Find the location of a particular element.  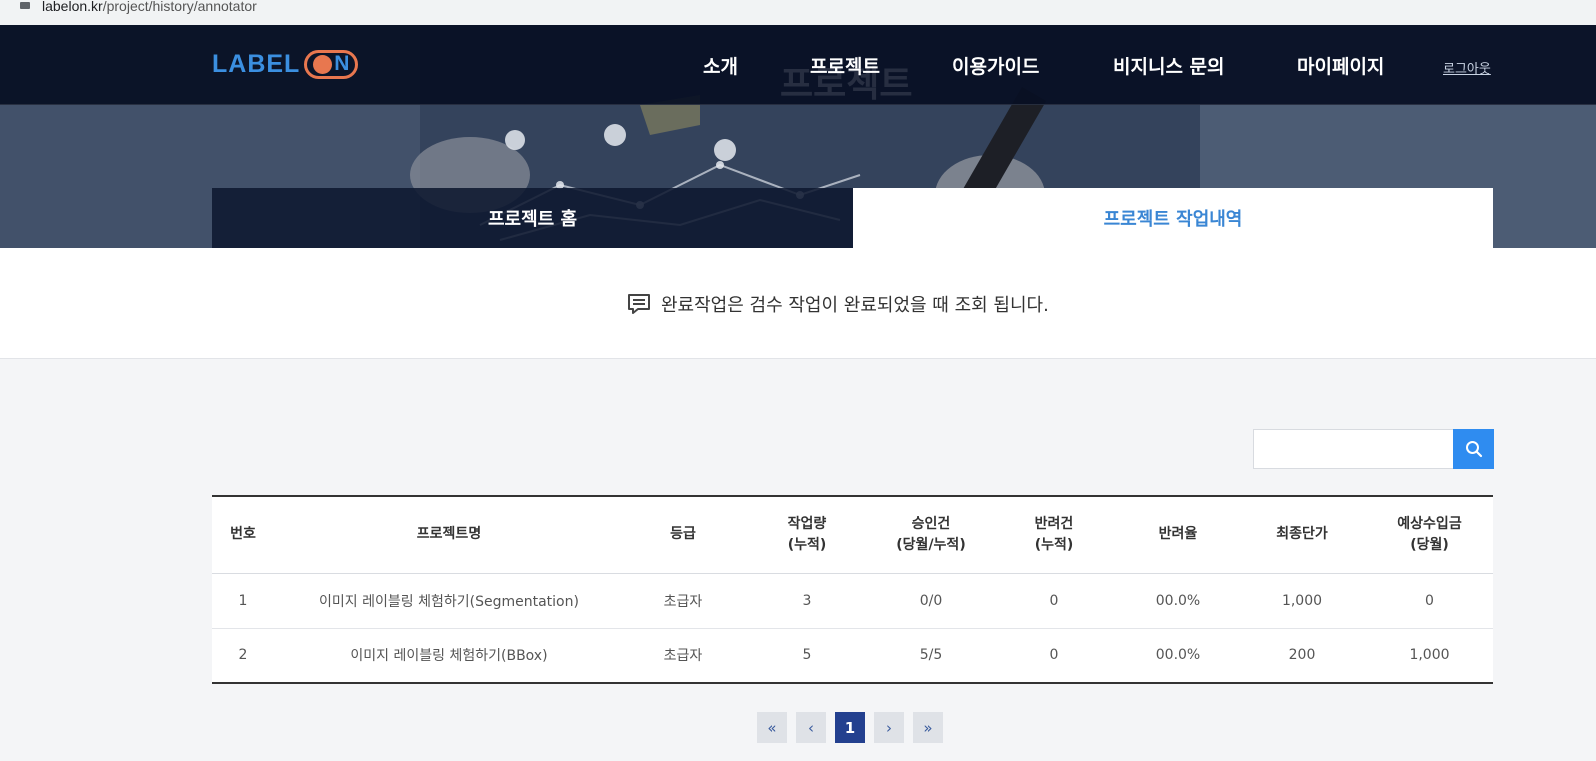

chevron-right-icon: › is located at coordinates (889, 727).